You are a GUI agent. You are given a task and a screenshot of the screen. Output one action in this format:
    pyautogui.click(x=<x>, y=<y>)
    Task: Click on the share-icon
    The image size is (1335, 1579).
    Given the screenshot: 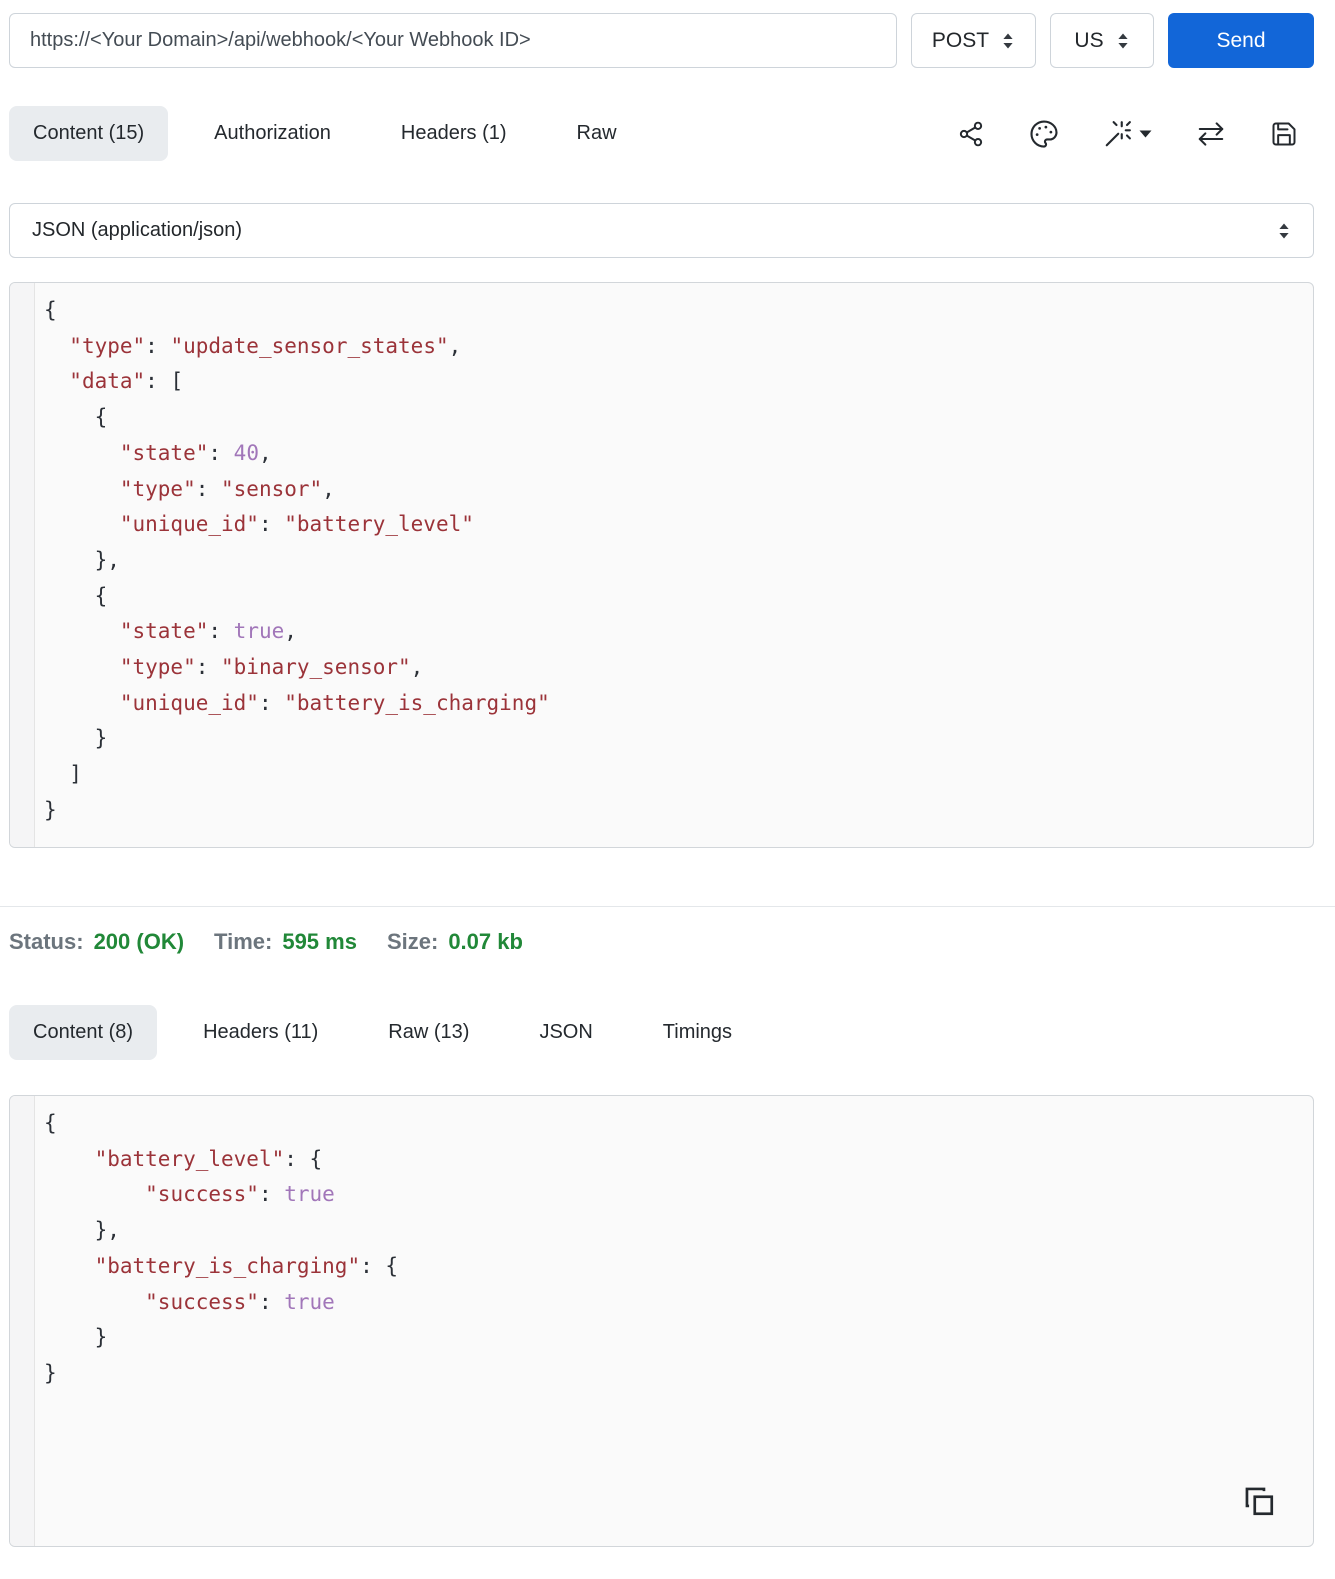 What is the action you would take?
    pyautogui.click(x=971, y=133)
    